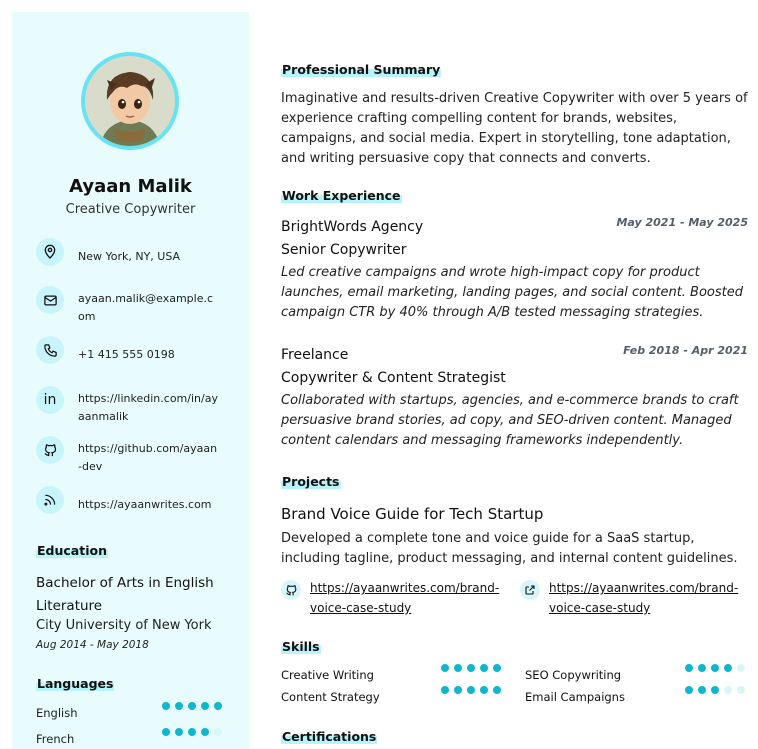 This screenshot has width=758, height=749. What do you see at coordinates (148, 406) in the screenshot?
I see `contact-linkedin-text: https://linkedin.com/in/ayaanmalik` at bounding box center [148, 406].